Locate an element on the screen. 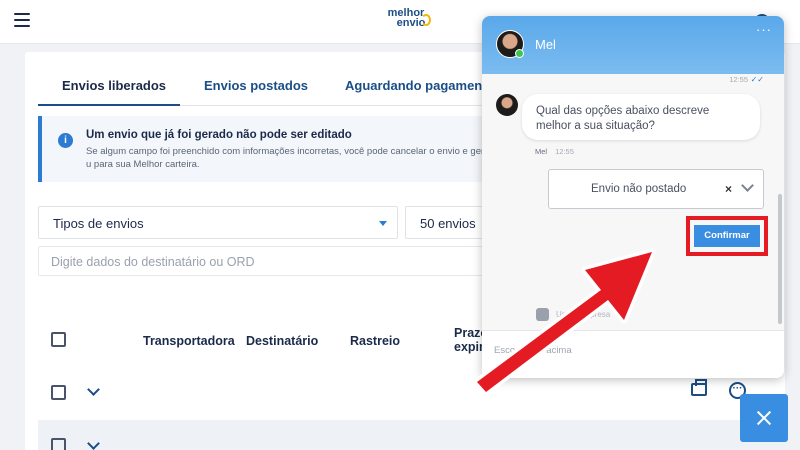 This screenshot has height=450, width=800. print-icon is located at coordinates (699, 387).